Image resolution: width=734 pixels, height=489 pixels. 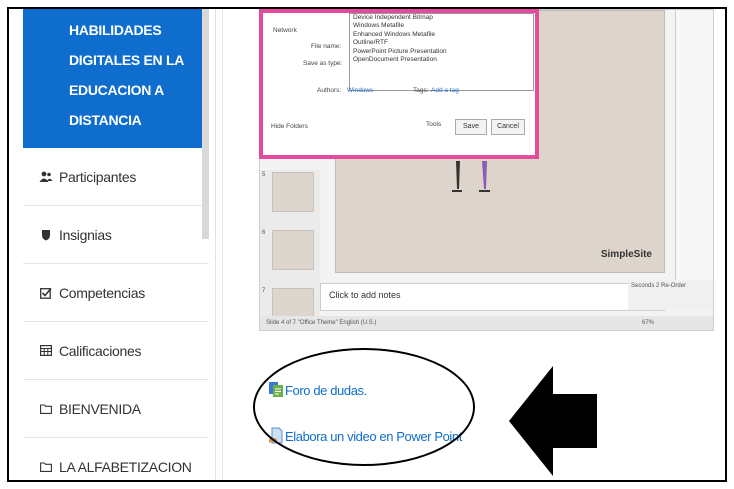 I want to click on thumb-number: 6, so click(x=264, y=233).